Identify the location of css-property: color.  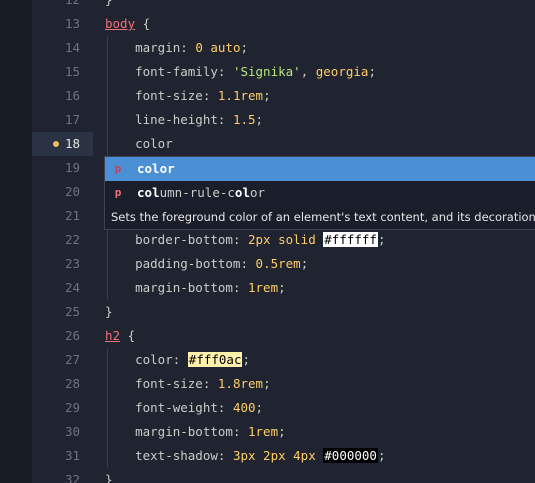
(139, 359).